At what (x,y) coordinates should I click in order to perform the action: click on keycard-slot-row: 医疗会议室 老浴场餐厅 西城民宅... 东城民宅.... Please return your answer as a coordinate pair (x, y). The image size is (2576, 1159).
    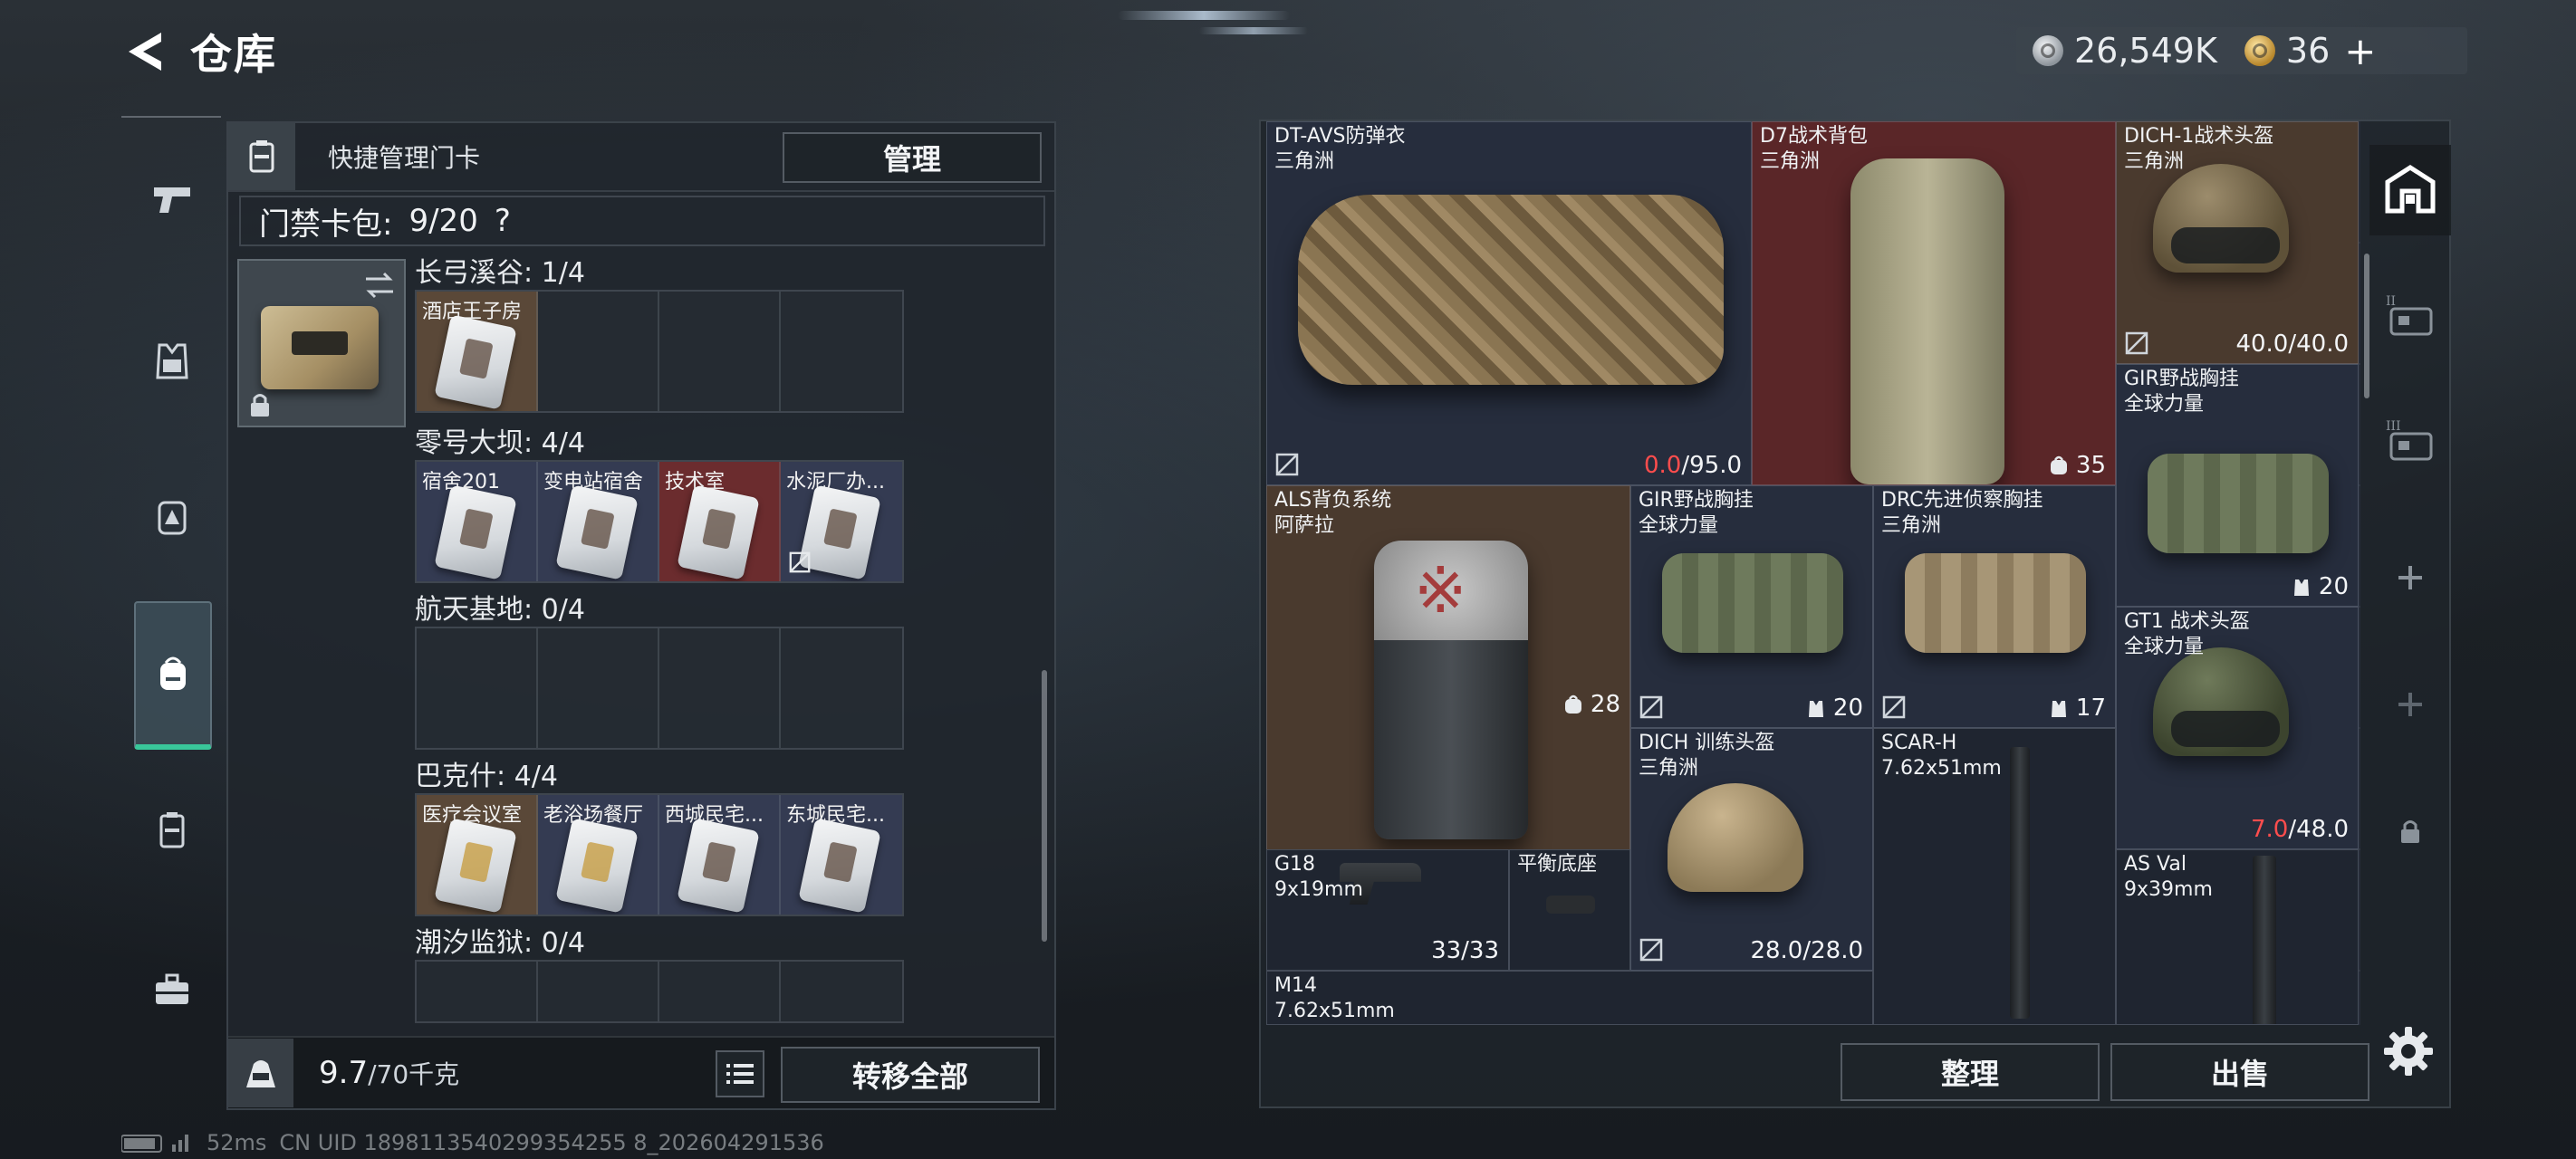
    Looking at the image, I should click on (659, 855).